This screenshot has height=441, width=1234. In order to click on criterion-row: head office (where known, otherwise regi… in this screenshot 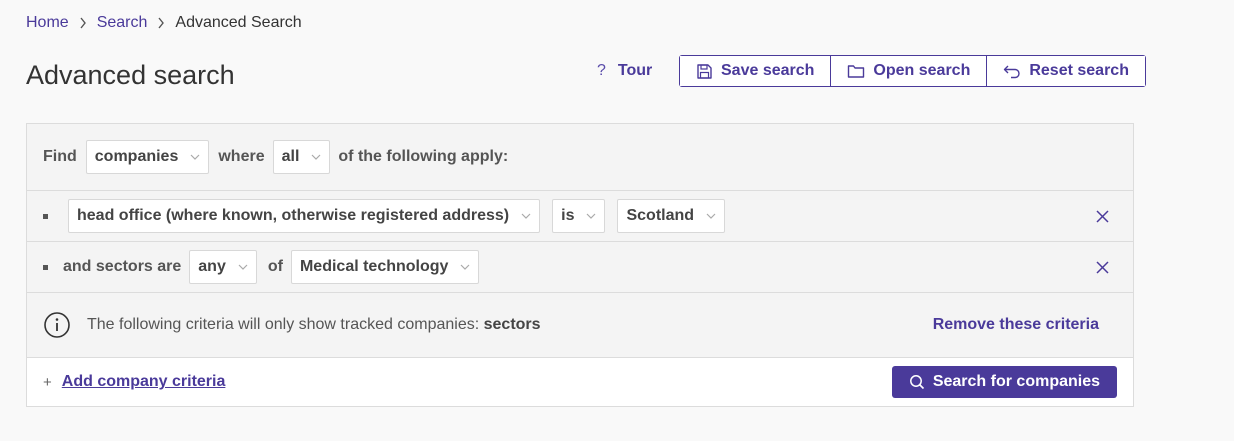, I will do `click(580, 216)`.